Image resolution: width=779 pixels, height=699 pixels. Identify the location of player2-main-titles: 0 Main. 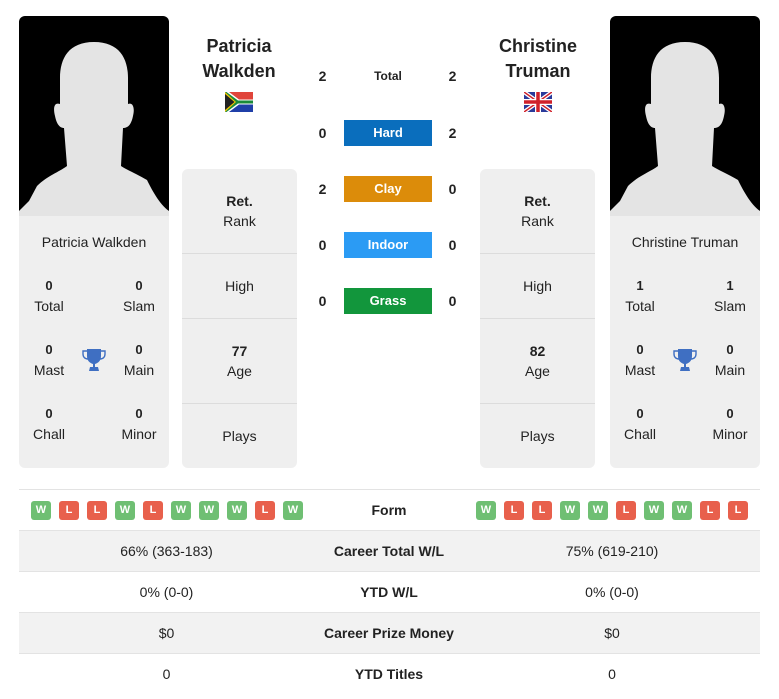
(730, 360).